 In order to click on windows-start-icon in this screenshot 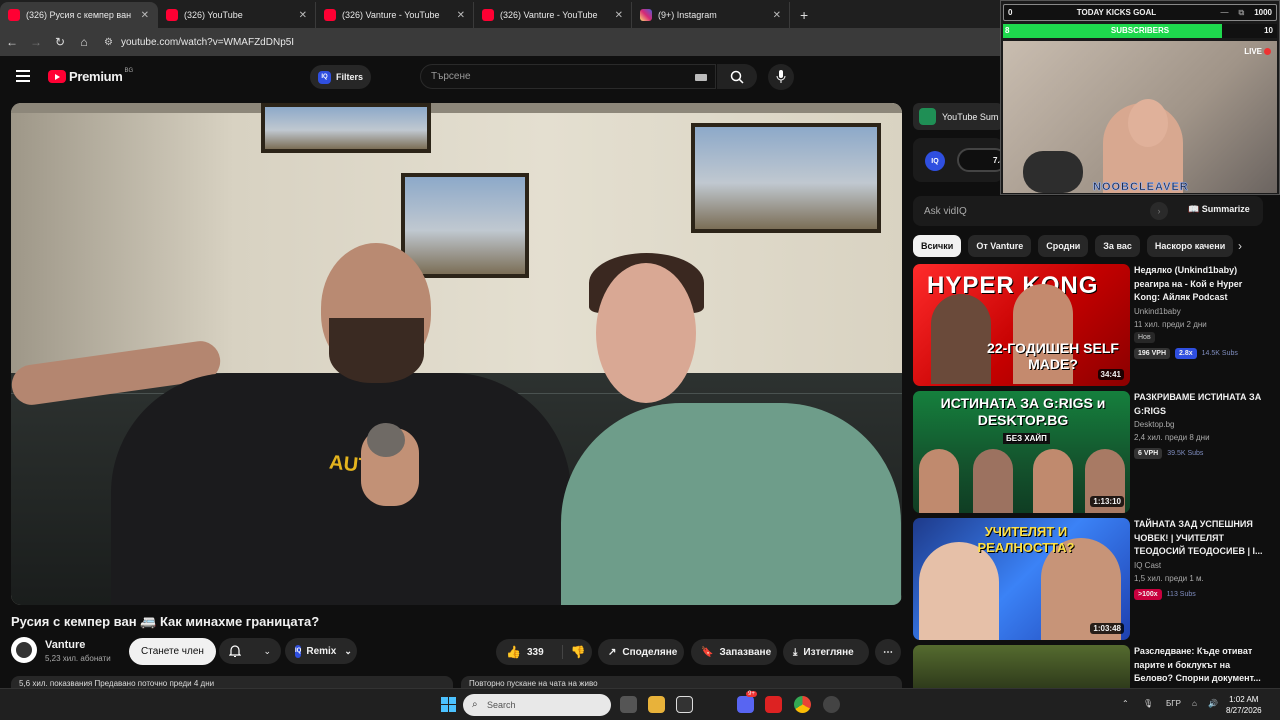, I will do `click(448, 704)`.